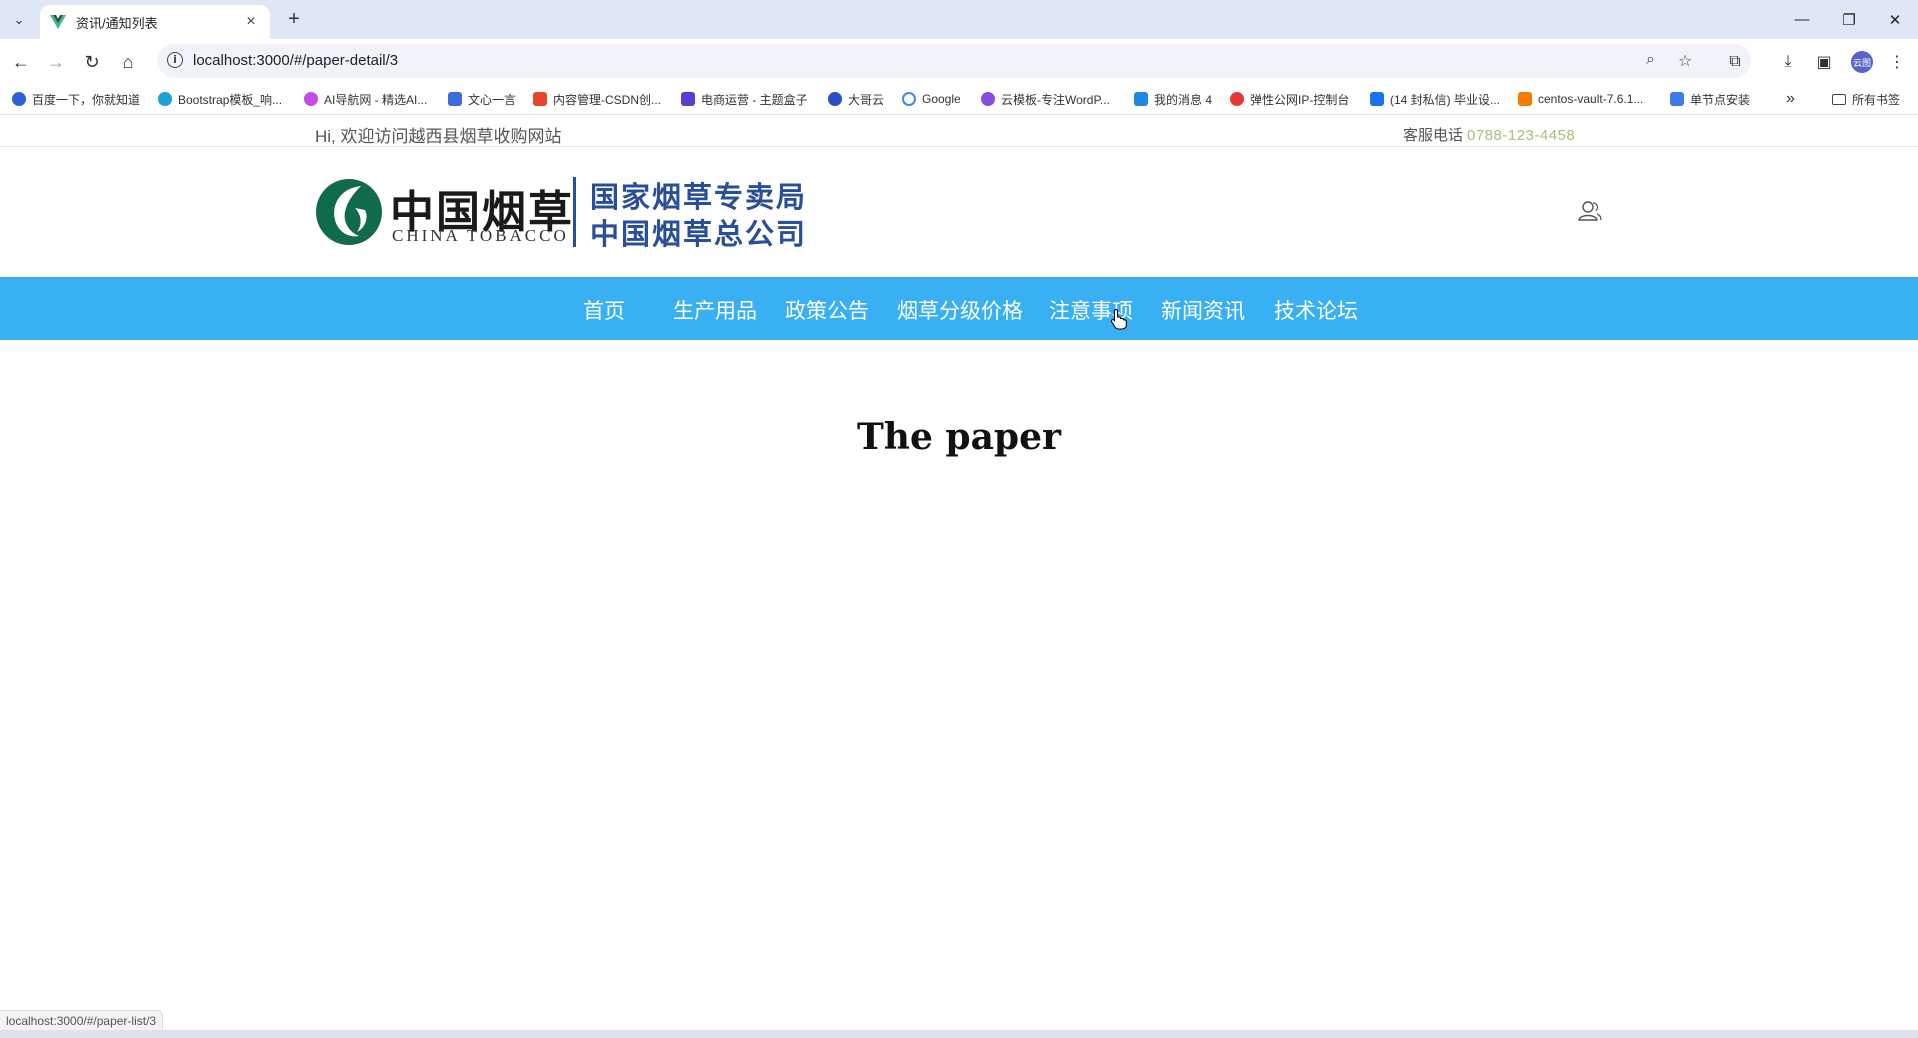 Image resolution: width=1918 pixels, height=1038 pixels. What do you see at coordinates (1735, 62) in the screenshot?
I see `extensions-icon: ⧉` at bounding box center [1735, 62].